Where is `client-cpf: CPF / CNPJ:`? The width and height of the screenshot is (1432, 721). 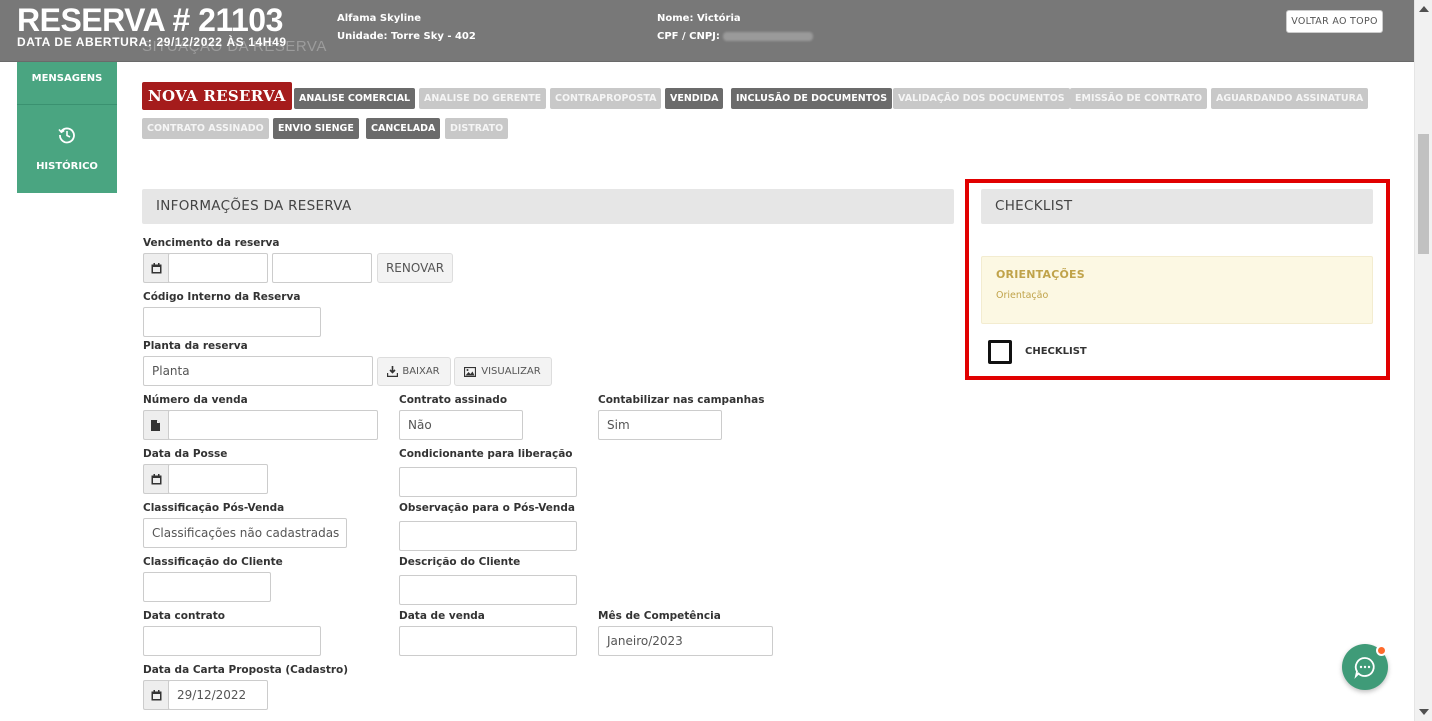
client-cpf: CPF / CNPJ: is located at coordinates (735, 36).